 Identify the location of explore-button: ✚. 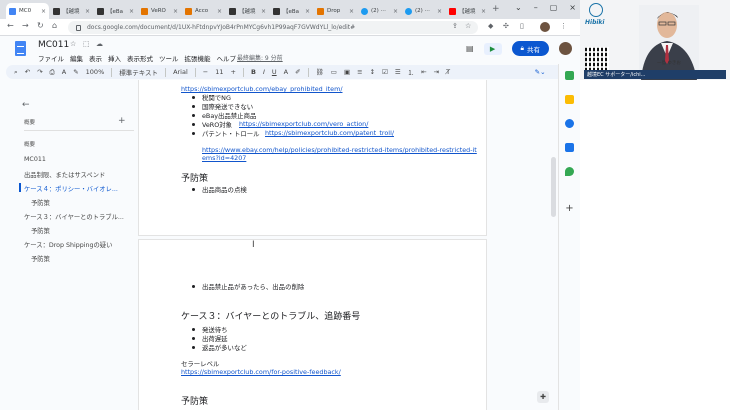
(543, 397).